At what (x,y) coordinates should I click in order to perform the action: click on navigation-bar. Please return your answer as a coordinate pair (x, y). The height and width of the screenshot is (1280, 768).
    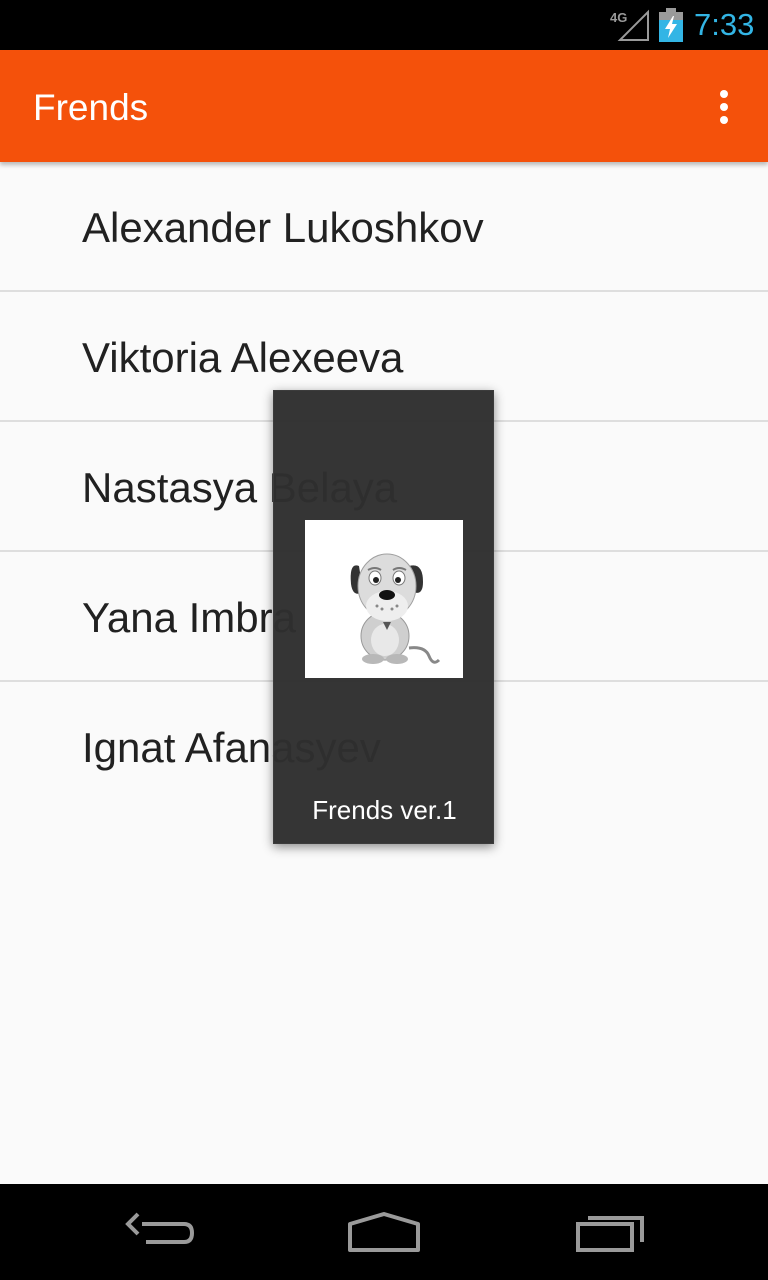
    Looking at the image, I should click on (384, 1232).